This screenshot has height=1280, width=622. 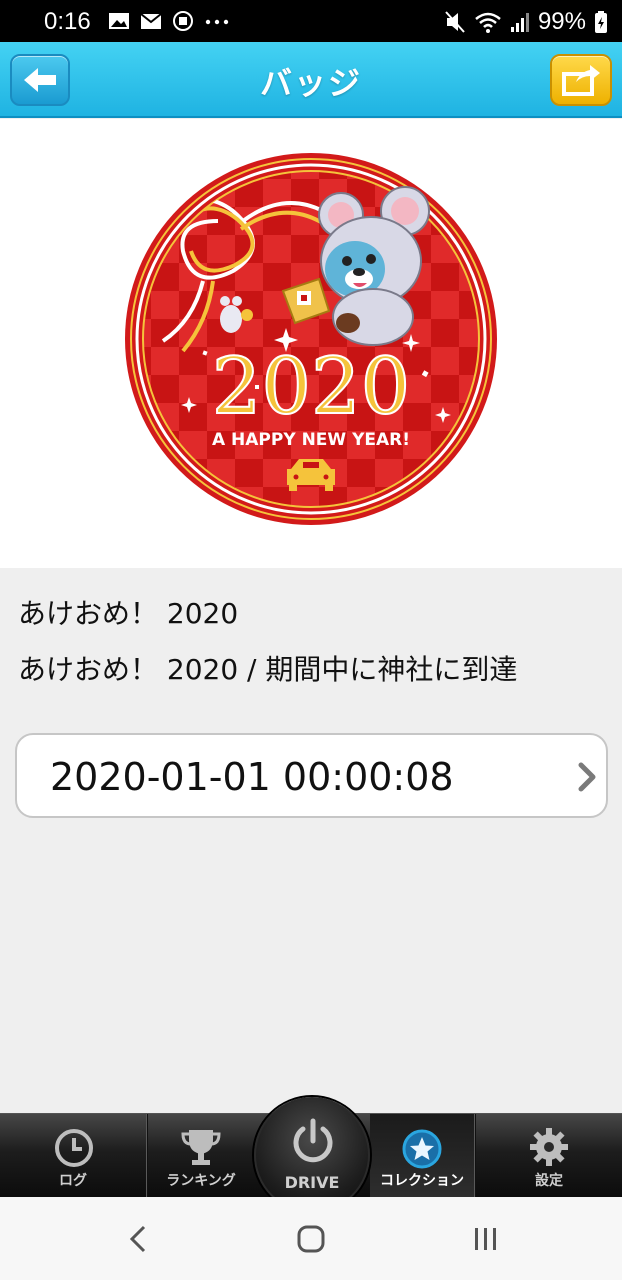 What do you see at coordinates (313, 1140) in the screenshot?
I see `power-icon` at bounding box center [313, 1140].